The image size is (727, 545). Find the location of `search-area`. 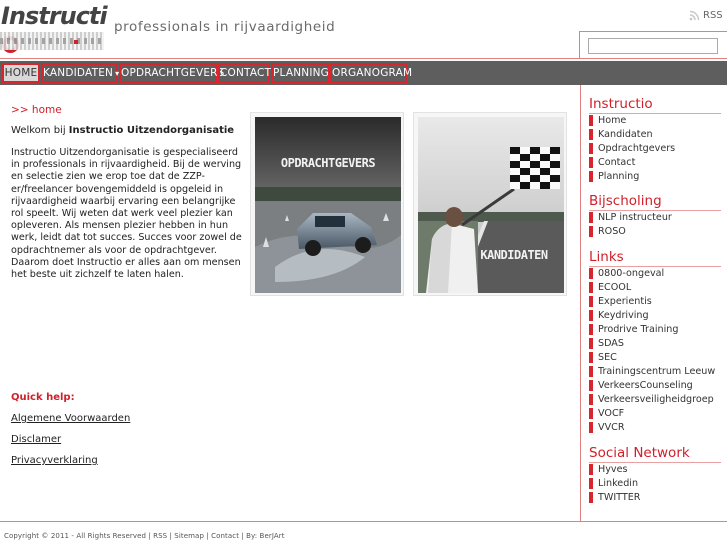

search-area is located at coordinates (653, 44).